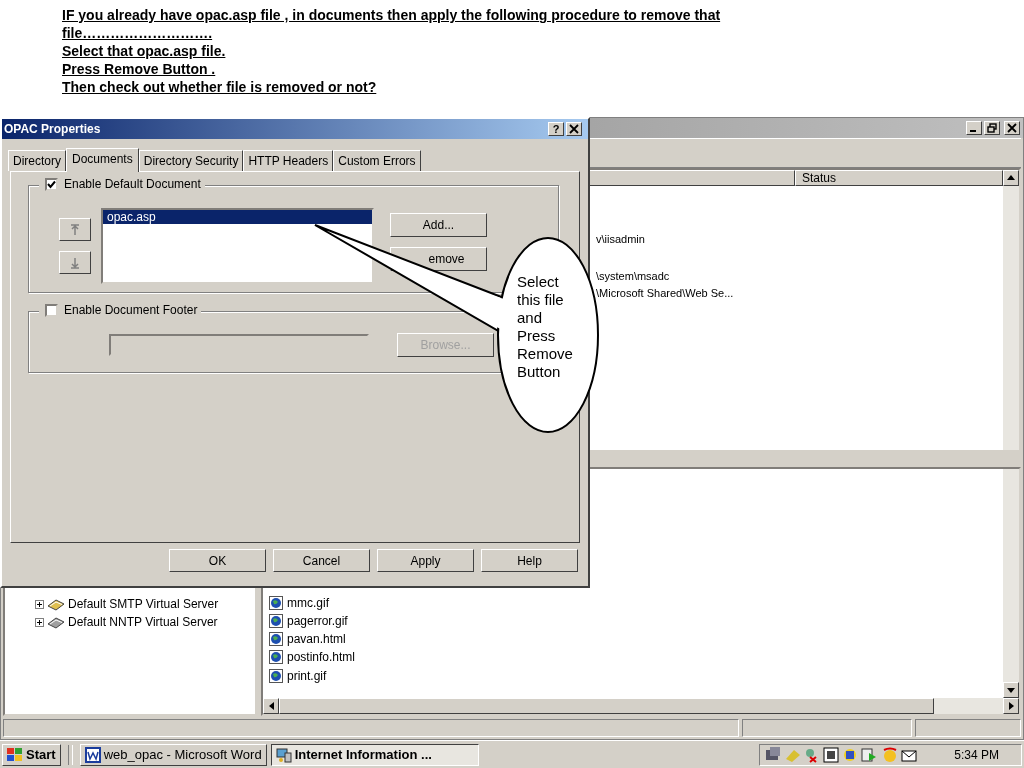 The height and width of the screenshot is (768, 1024). Describe the element at coordinates (307, 675) in the screenshot. I see `file-name: print.gif` at that location.